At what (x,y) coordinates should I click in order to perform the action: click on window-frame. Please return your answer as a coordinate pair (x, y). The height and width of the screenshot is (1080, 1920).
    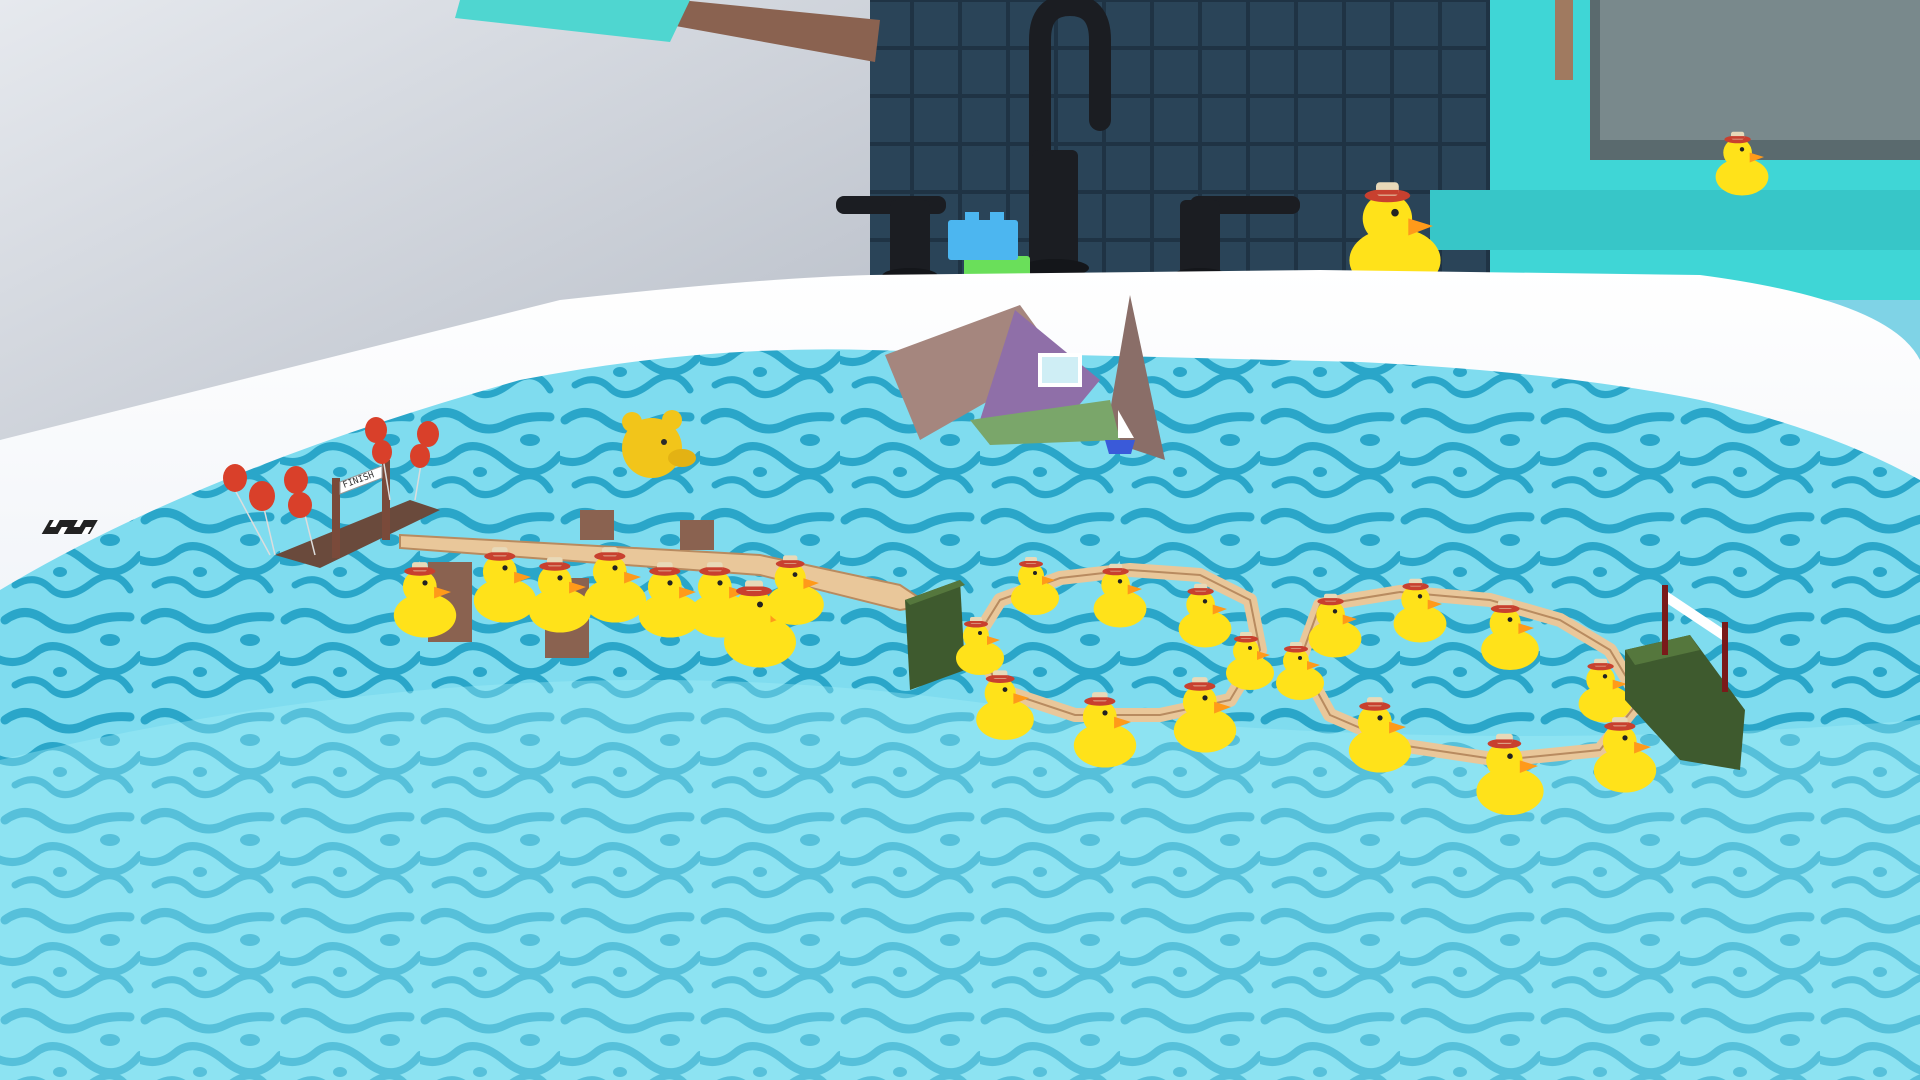
    Looking at the image, I should click on (1675, 150).